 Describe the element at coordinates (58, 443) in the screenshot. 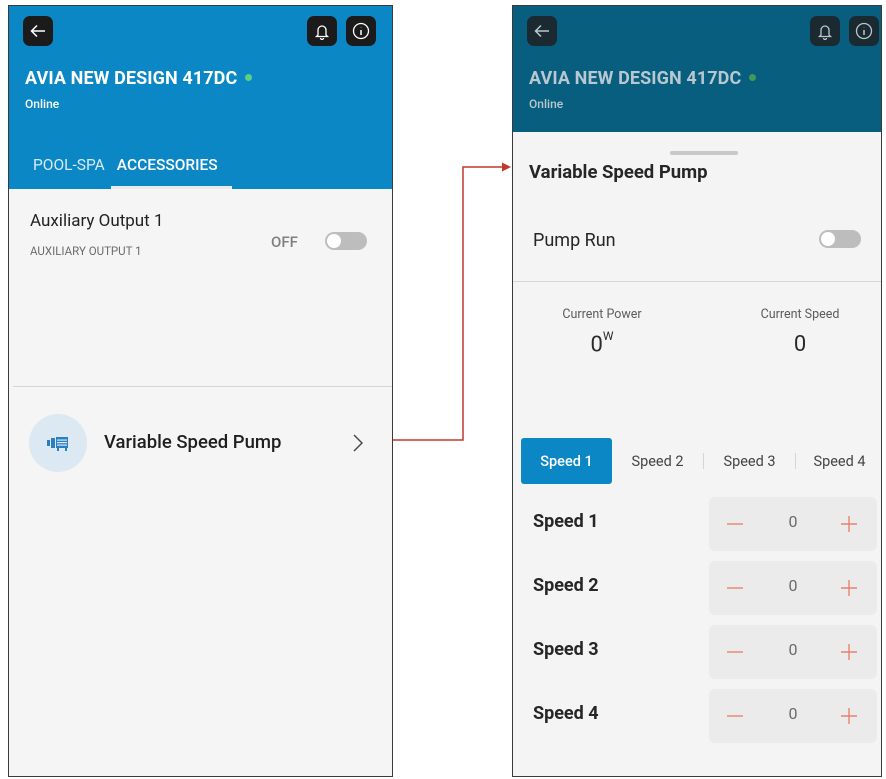

I see `pump-icon` at that location.